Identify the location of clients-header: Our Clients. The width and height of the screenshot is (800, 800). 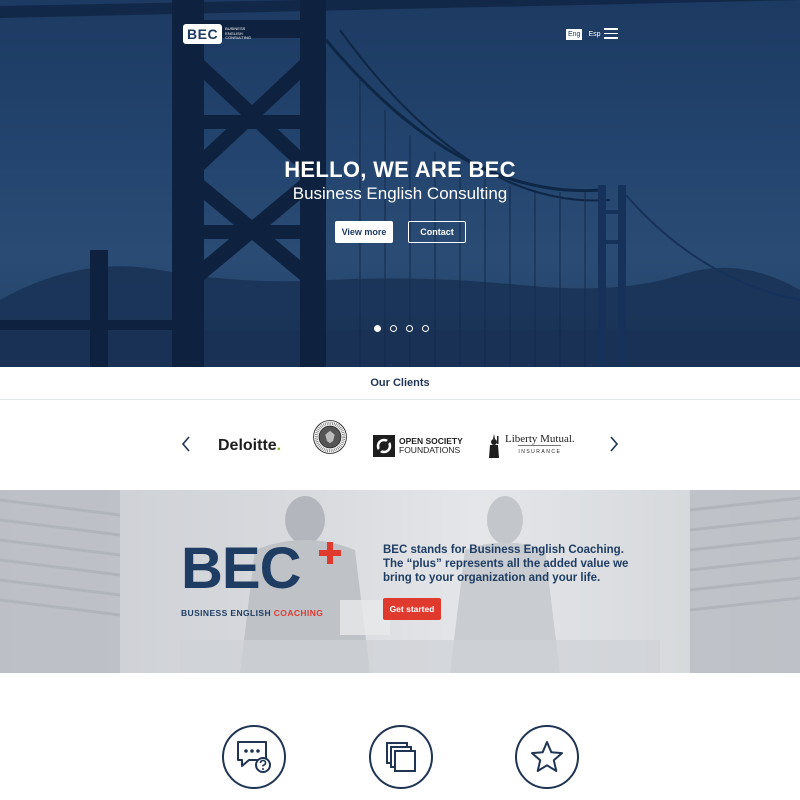
(400, 383).